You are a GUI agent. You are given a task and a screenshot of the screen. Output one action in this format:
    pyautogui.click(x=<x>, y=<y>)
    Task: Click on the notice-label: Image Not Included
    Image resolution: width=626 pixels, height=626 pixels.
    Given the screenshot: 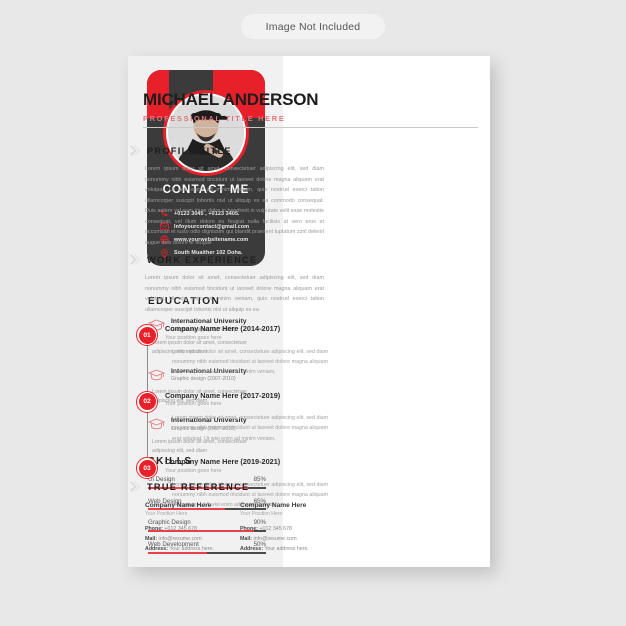 What is the action you would take?
    pyautogui.click(x=313, y=26)
    